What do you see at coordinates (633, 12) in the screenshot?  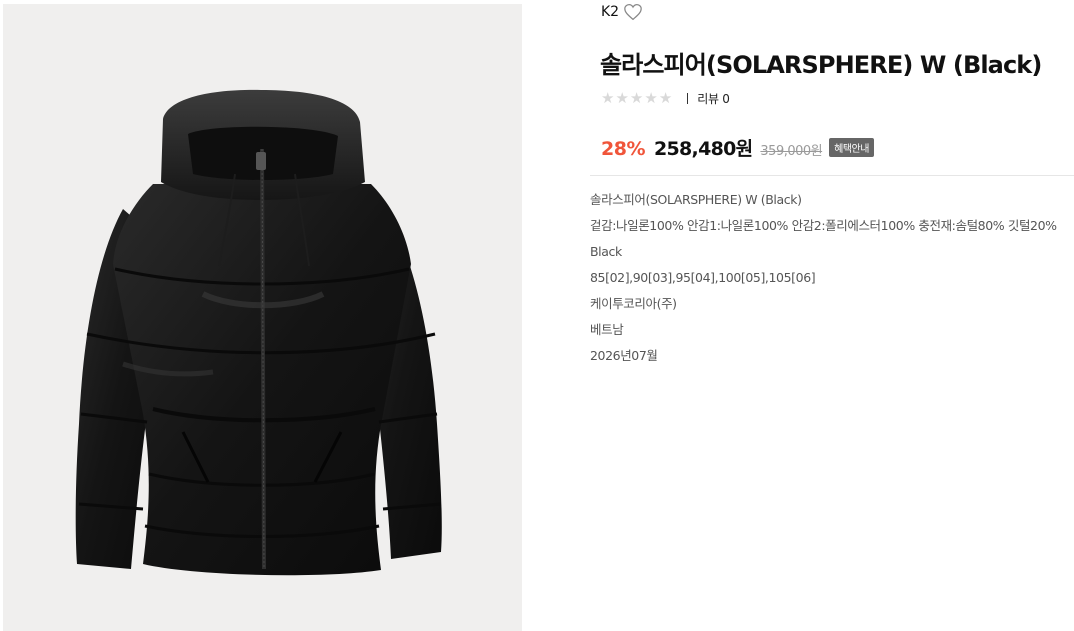 I see `heart-outline-icon` at bounding box center [633, 12].